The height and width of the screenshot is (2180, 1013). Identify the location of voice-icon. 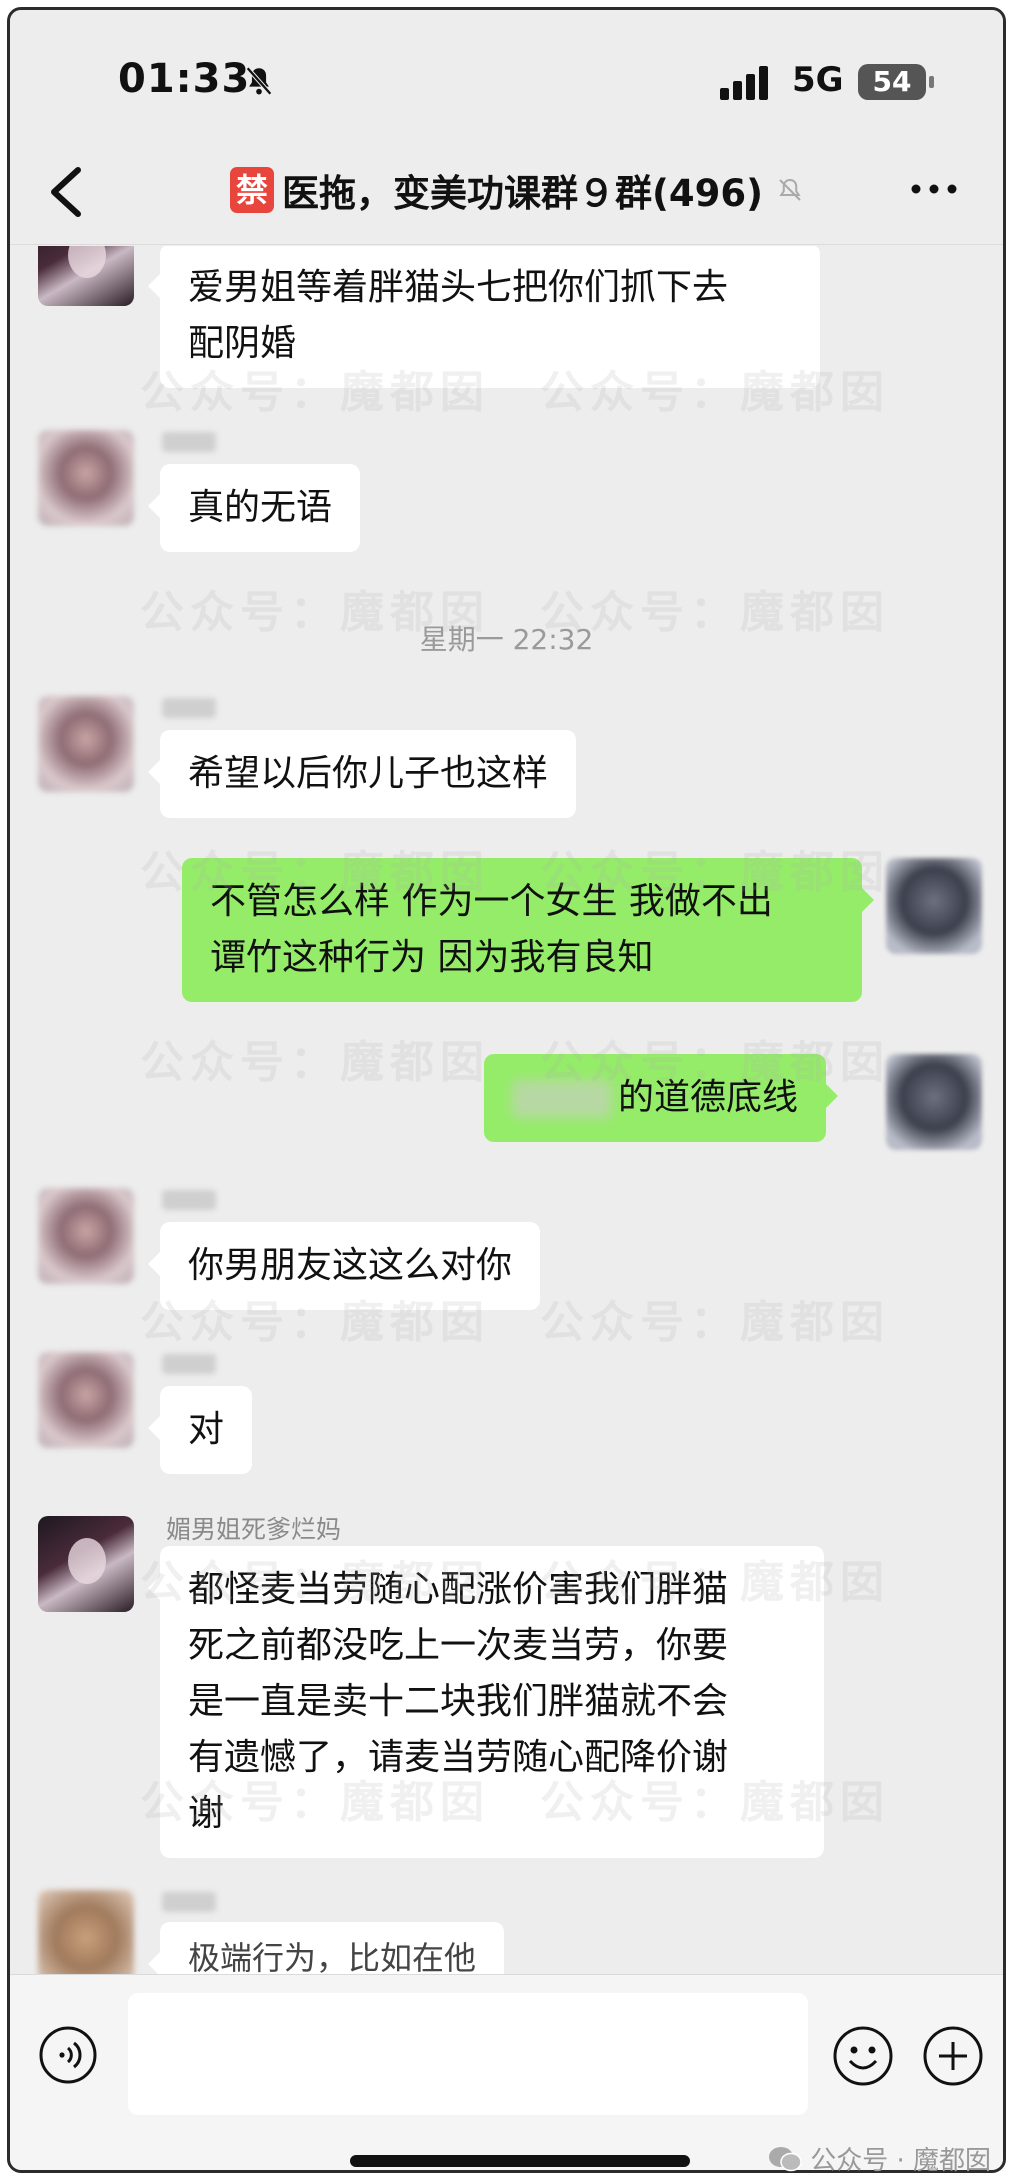
(68, 2055).